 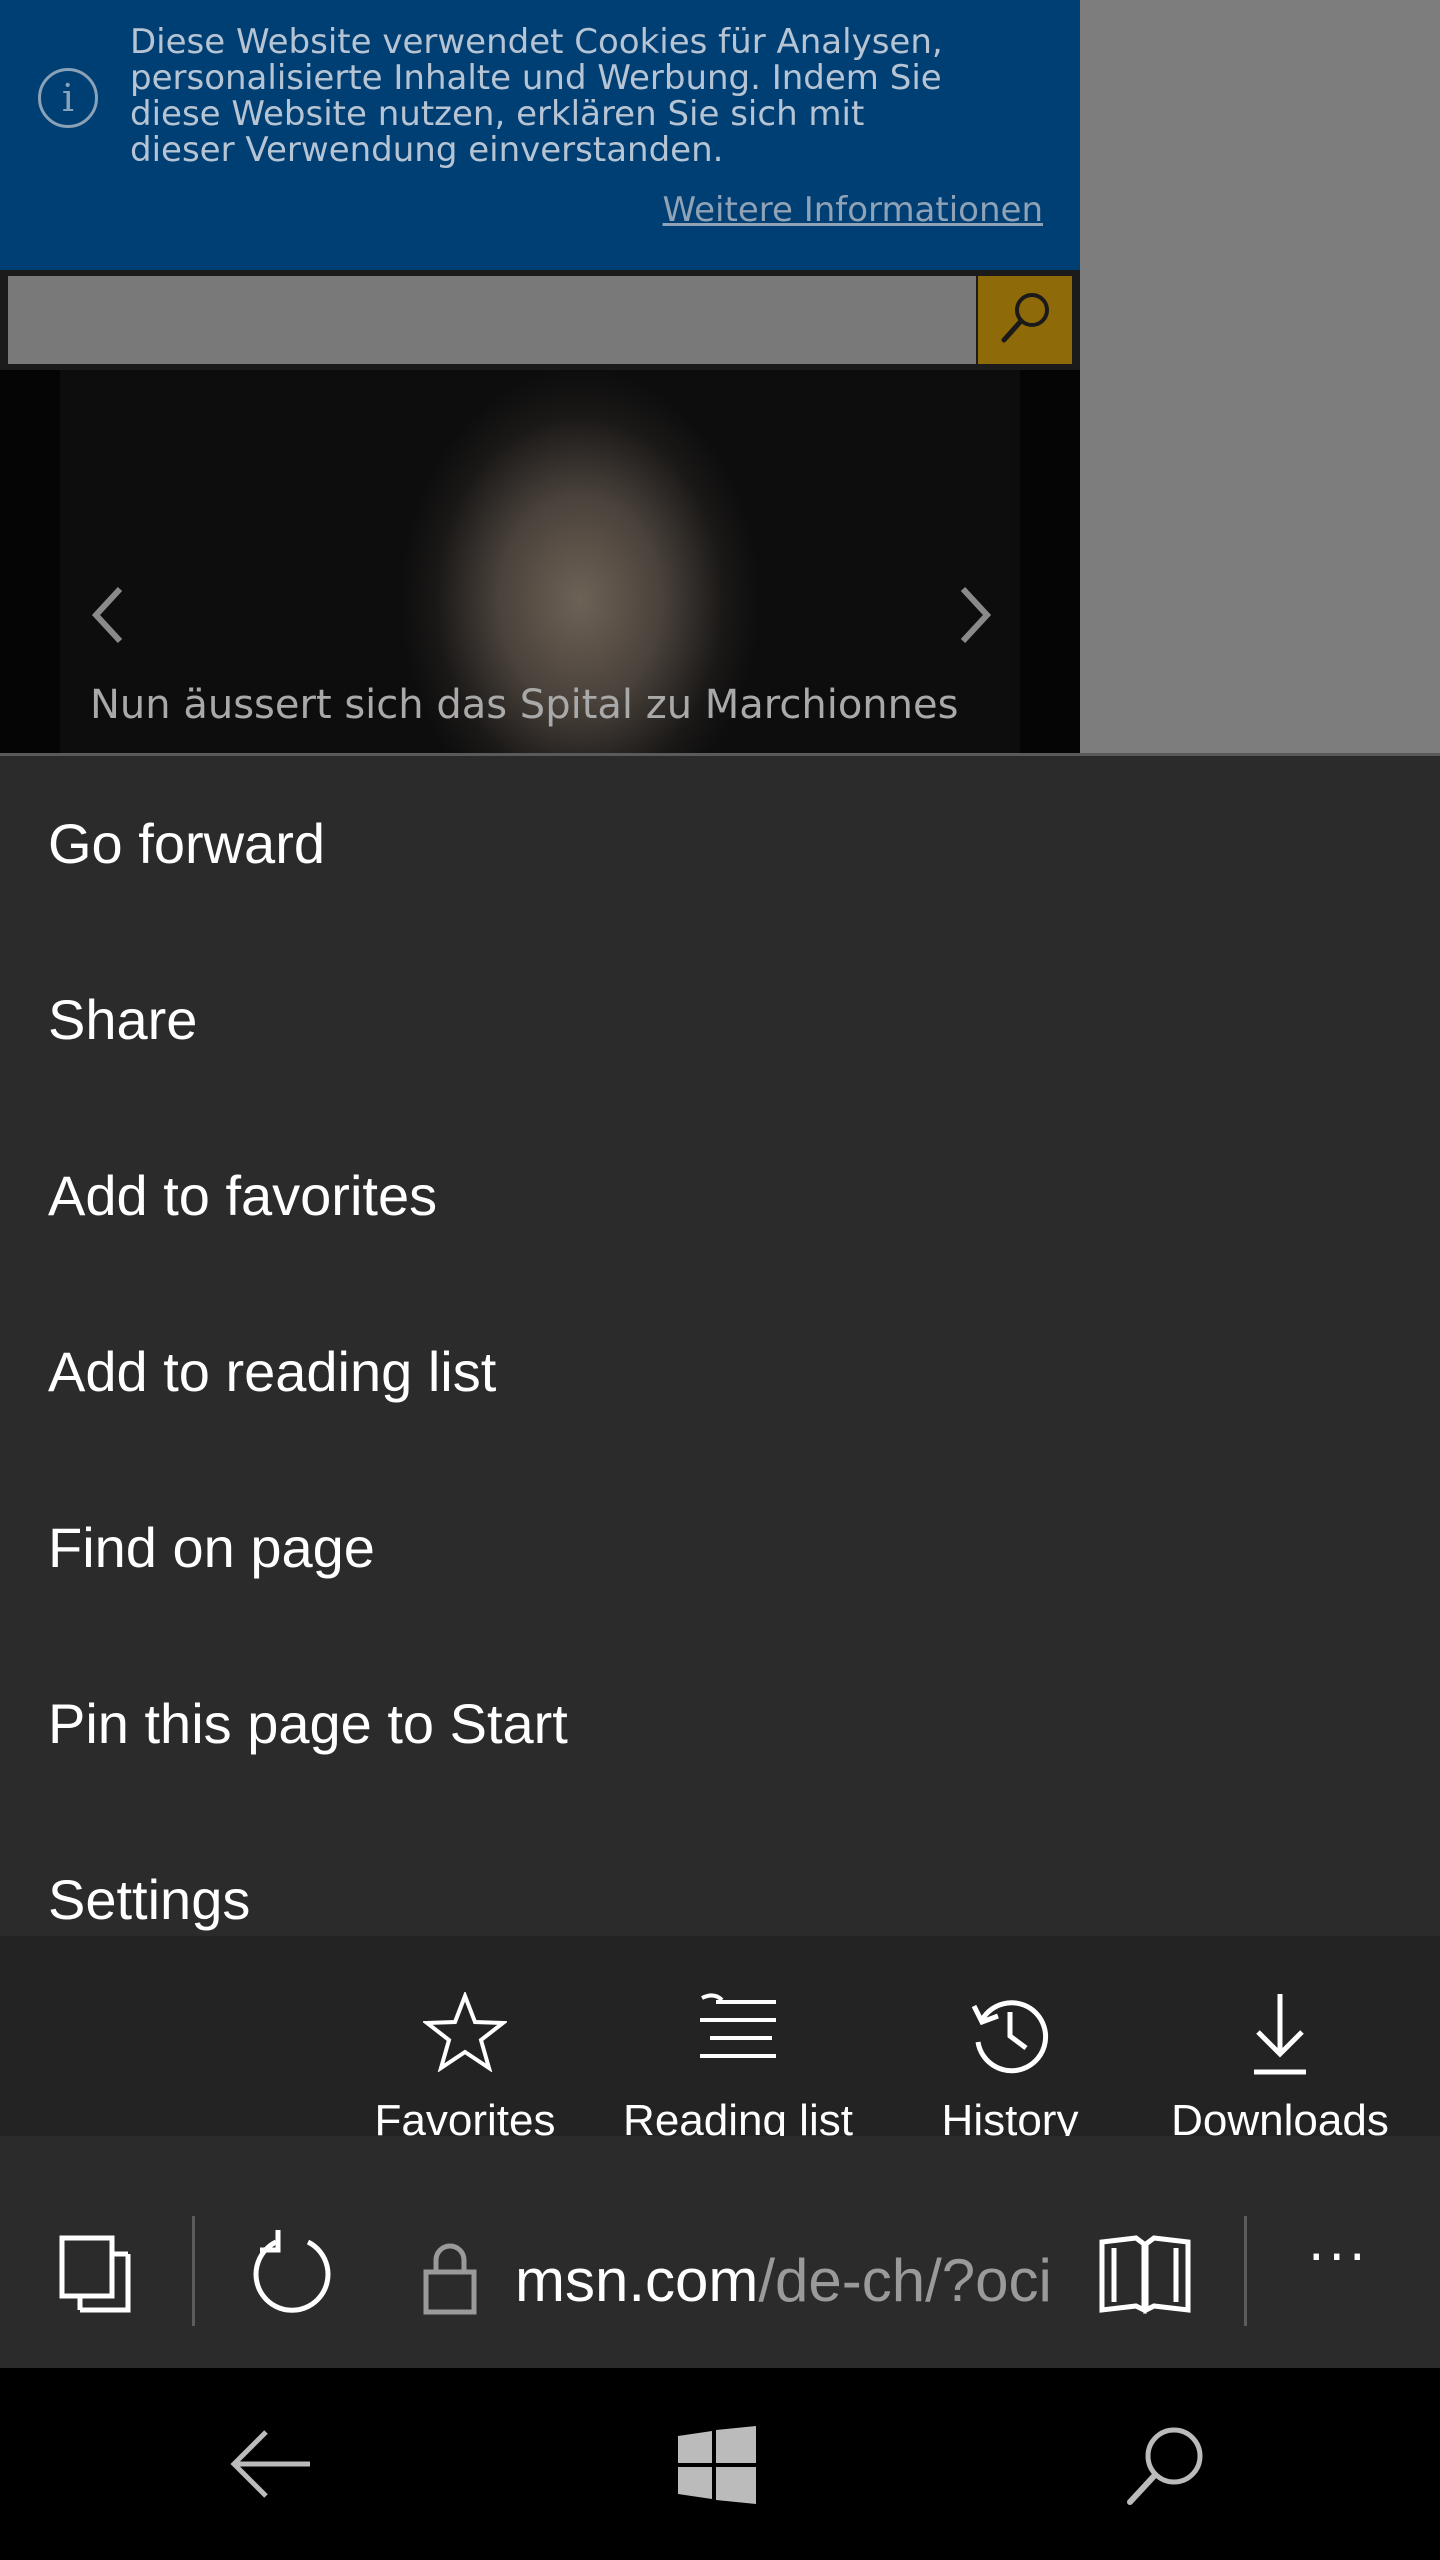 I want to click on reading-list-icon, so click(x=738, y=2025).